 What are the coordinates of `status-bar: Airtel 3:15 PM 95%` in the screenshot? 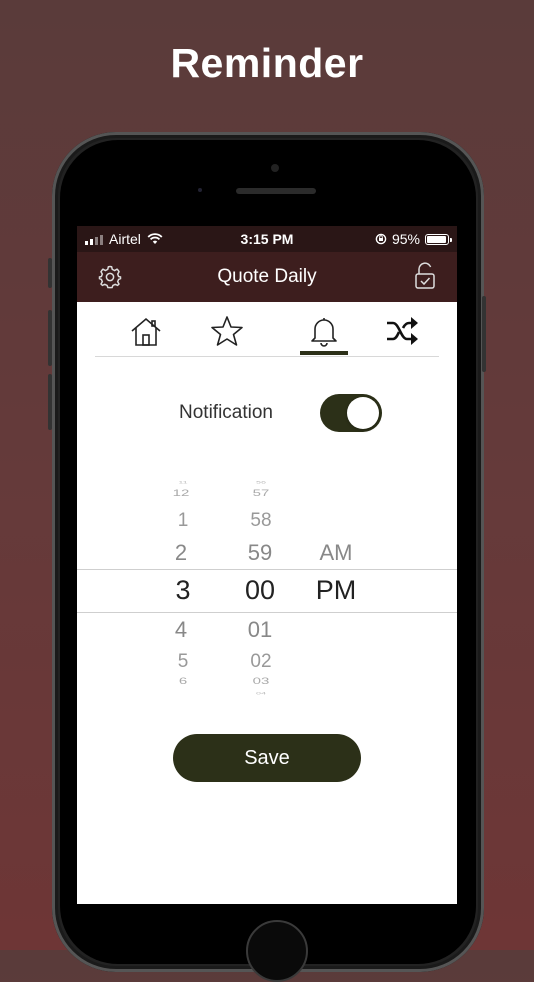 It's located at (267, 239).